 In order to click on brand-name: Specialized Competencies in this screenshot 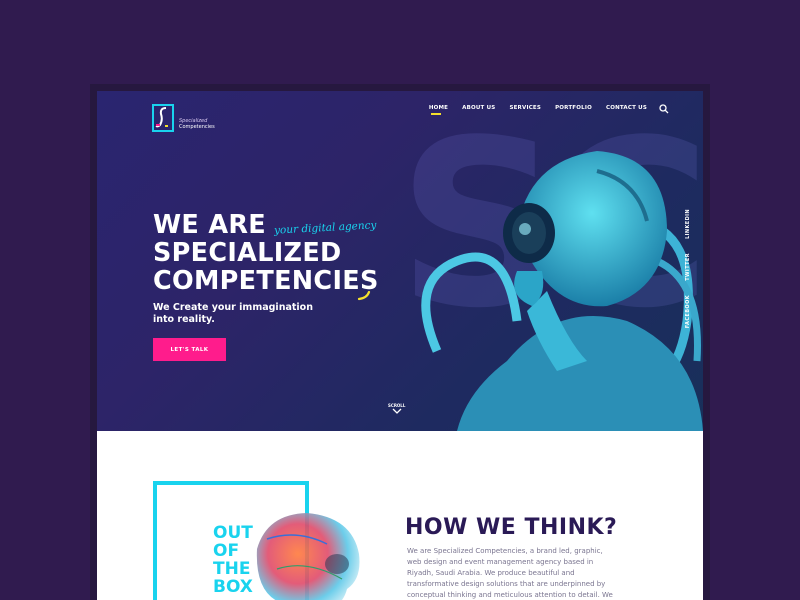, I will do `click(197, 124)`.